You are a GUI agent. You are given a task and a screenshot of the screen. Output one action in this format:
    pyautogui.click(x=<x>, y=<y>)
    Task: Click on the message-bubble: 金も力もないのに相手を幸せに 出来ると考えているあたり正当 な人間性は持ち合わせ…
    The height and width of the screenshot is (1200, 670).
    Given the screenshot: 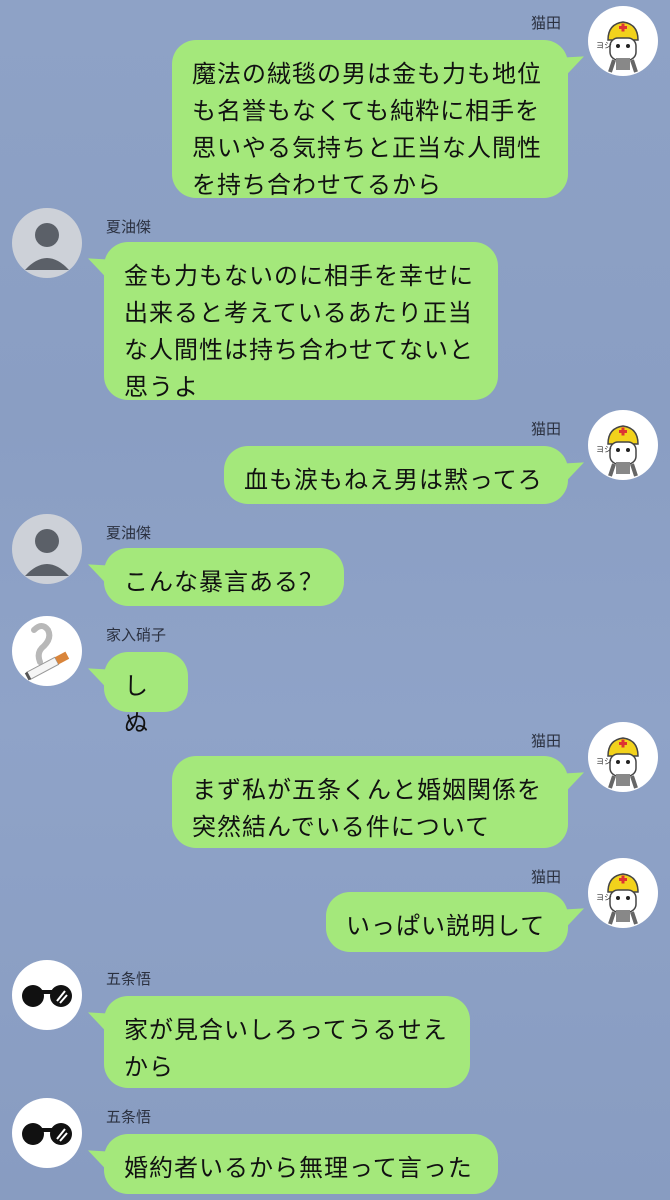 What is the action you would take?
    pyautogui.click(x=301, y=321)
    